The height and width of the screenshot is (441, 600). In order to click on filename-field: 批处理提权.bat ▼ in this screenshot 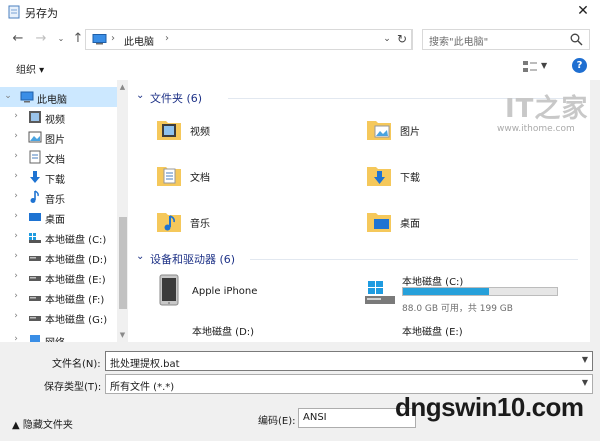, I will do `click(349, 361)`.